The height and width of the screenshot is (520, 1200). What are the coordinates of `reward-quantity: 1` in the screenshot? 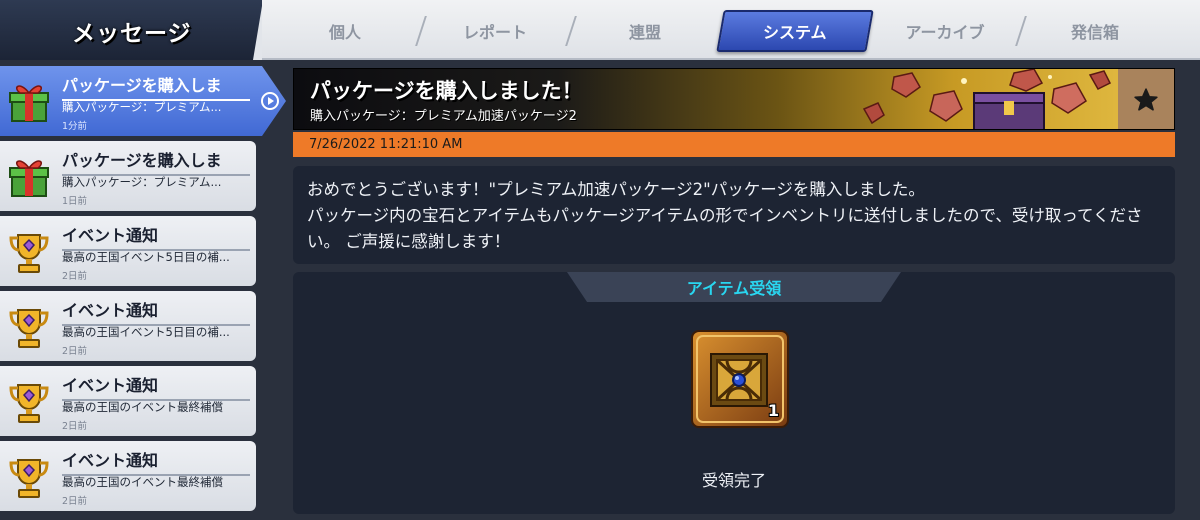 It's located at (773, 410).